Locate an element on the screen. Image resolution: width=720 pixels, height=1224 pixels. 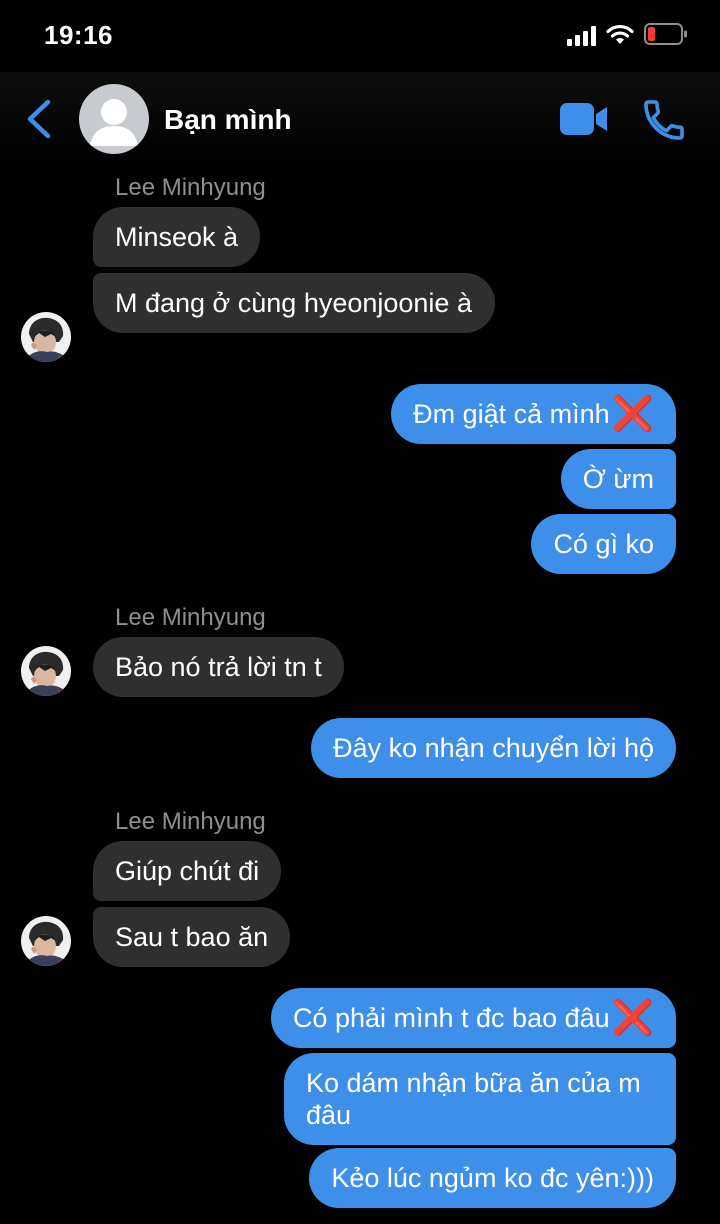
contact-avatar is located at coordinates (114, 119).